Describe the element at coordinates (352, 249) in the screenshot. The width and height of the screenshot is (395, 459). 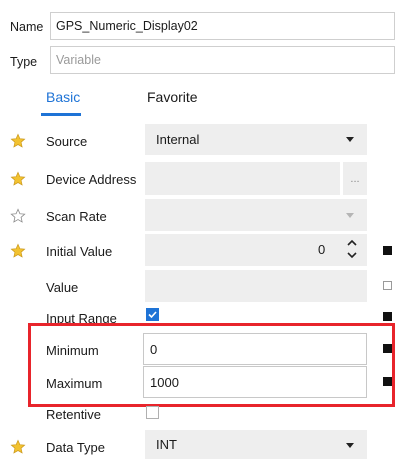
I see `spinner-arrows-icon` at that location.